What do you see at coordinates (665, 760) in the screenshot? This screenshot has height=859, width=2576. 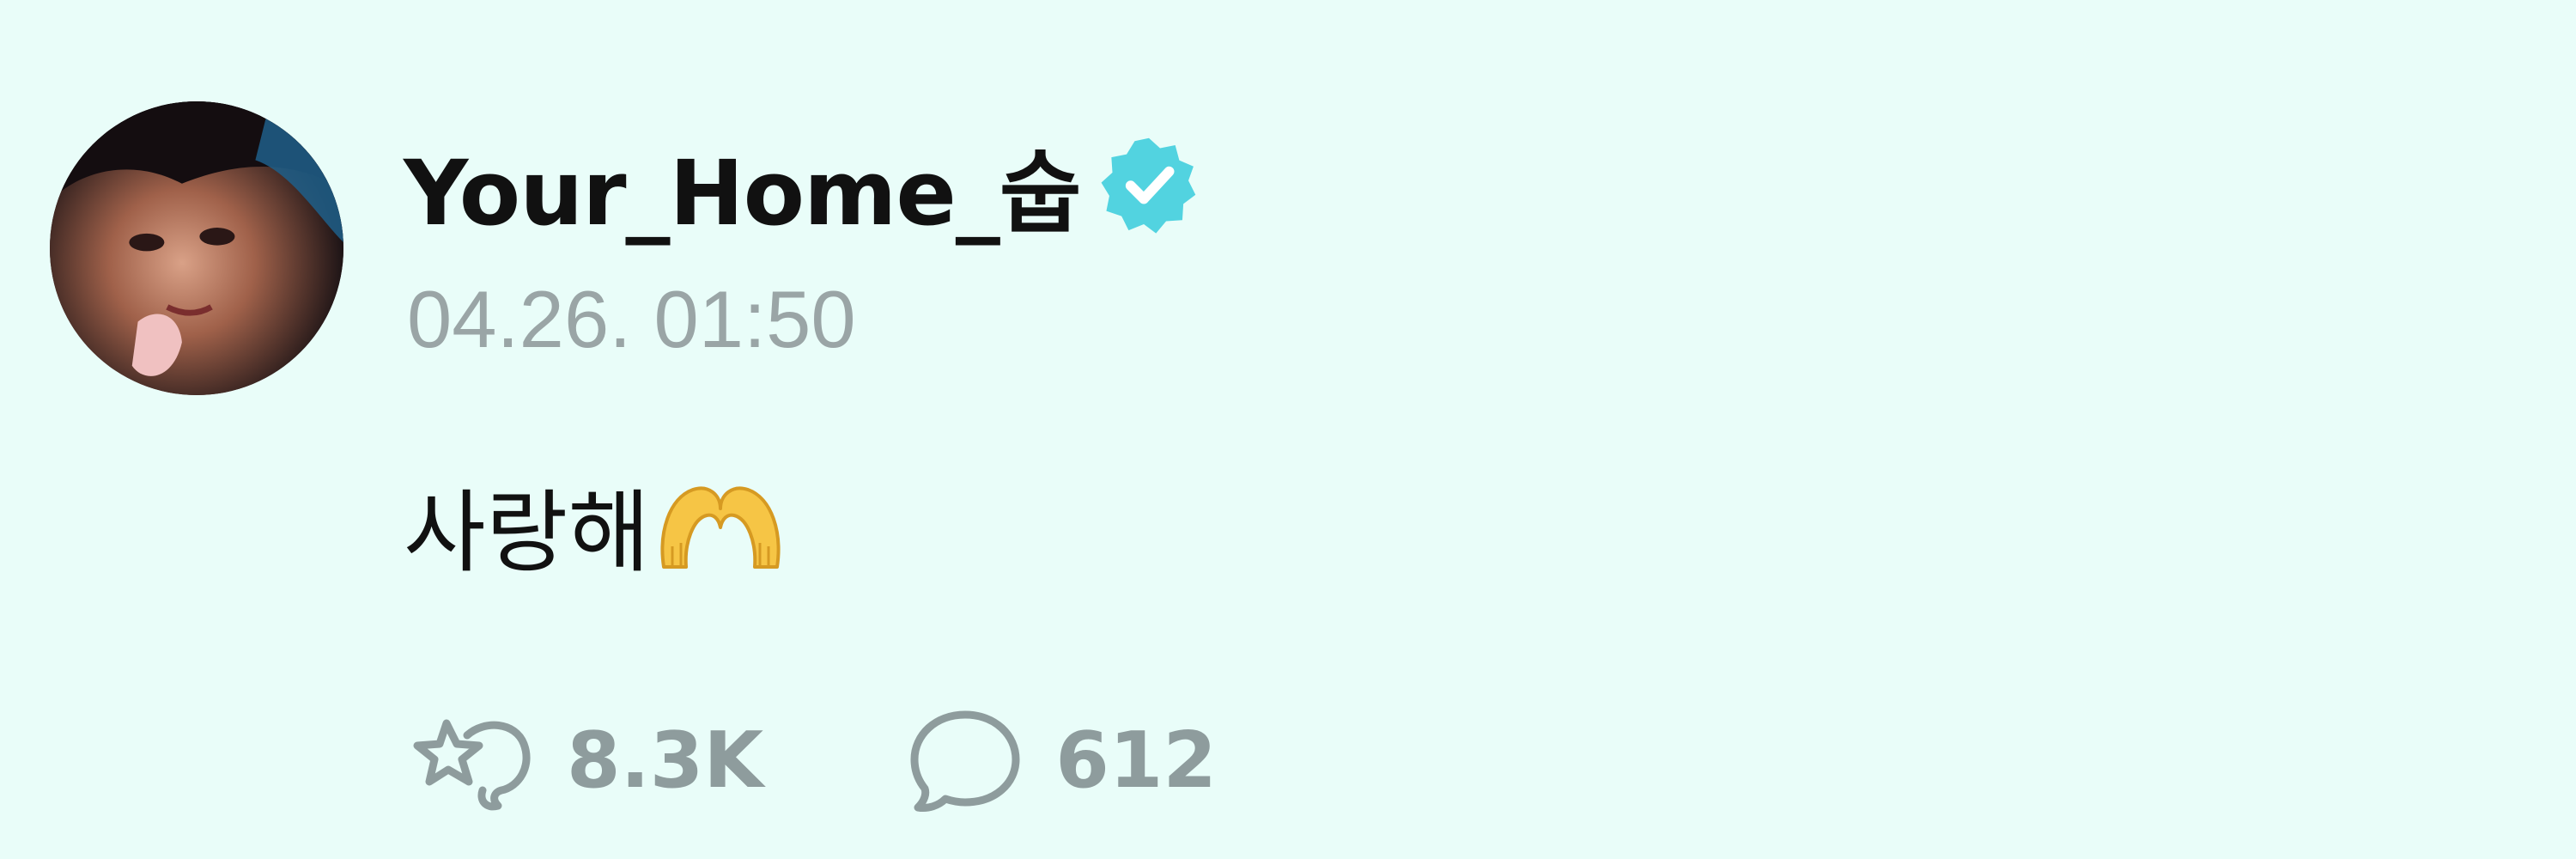 I see `reactions-count: 8.3K` at bounding box center [665, 760].